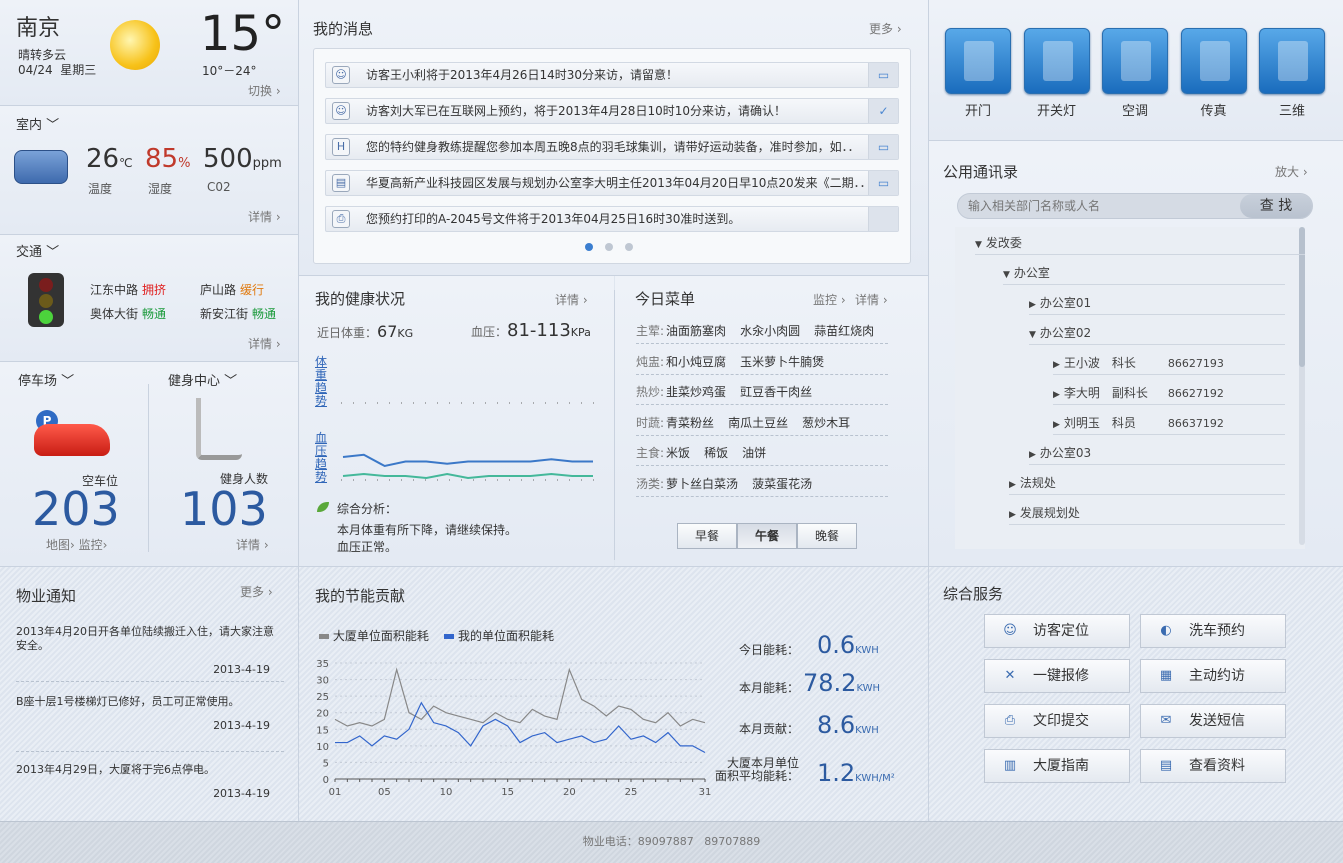 This screenshot has height=863, width=1343. Describe the element at coordinates (267, 163) in the screenshot. I see `co2-unit: ppm` at that location.